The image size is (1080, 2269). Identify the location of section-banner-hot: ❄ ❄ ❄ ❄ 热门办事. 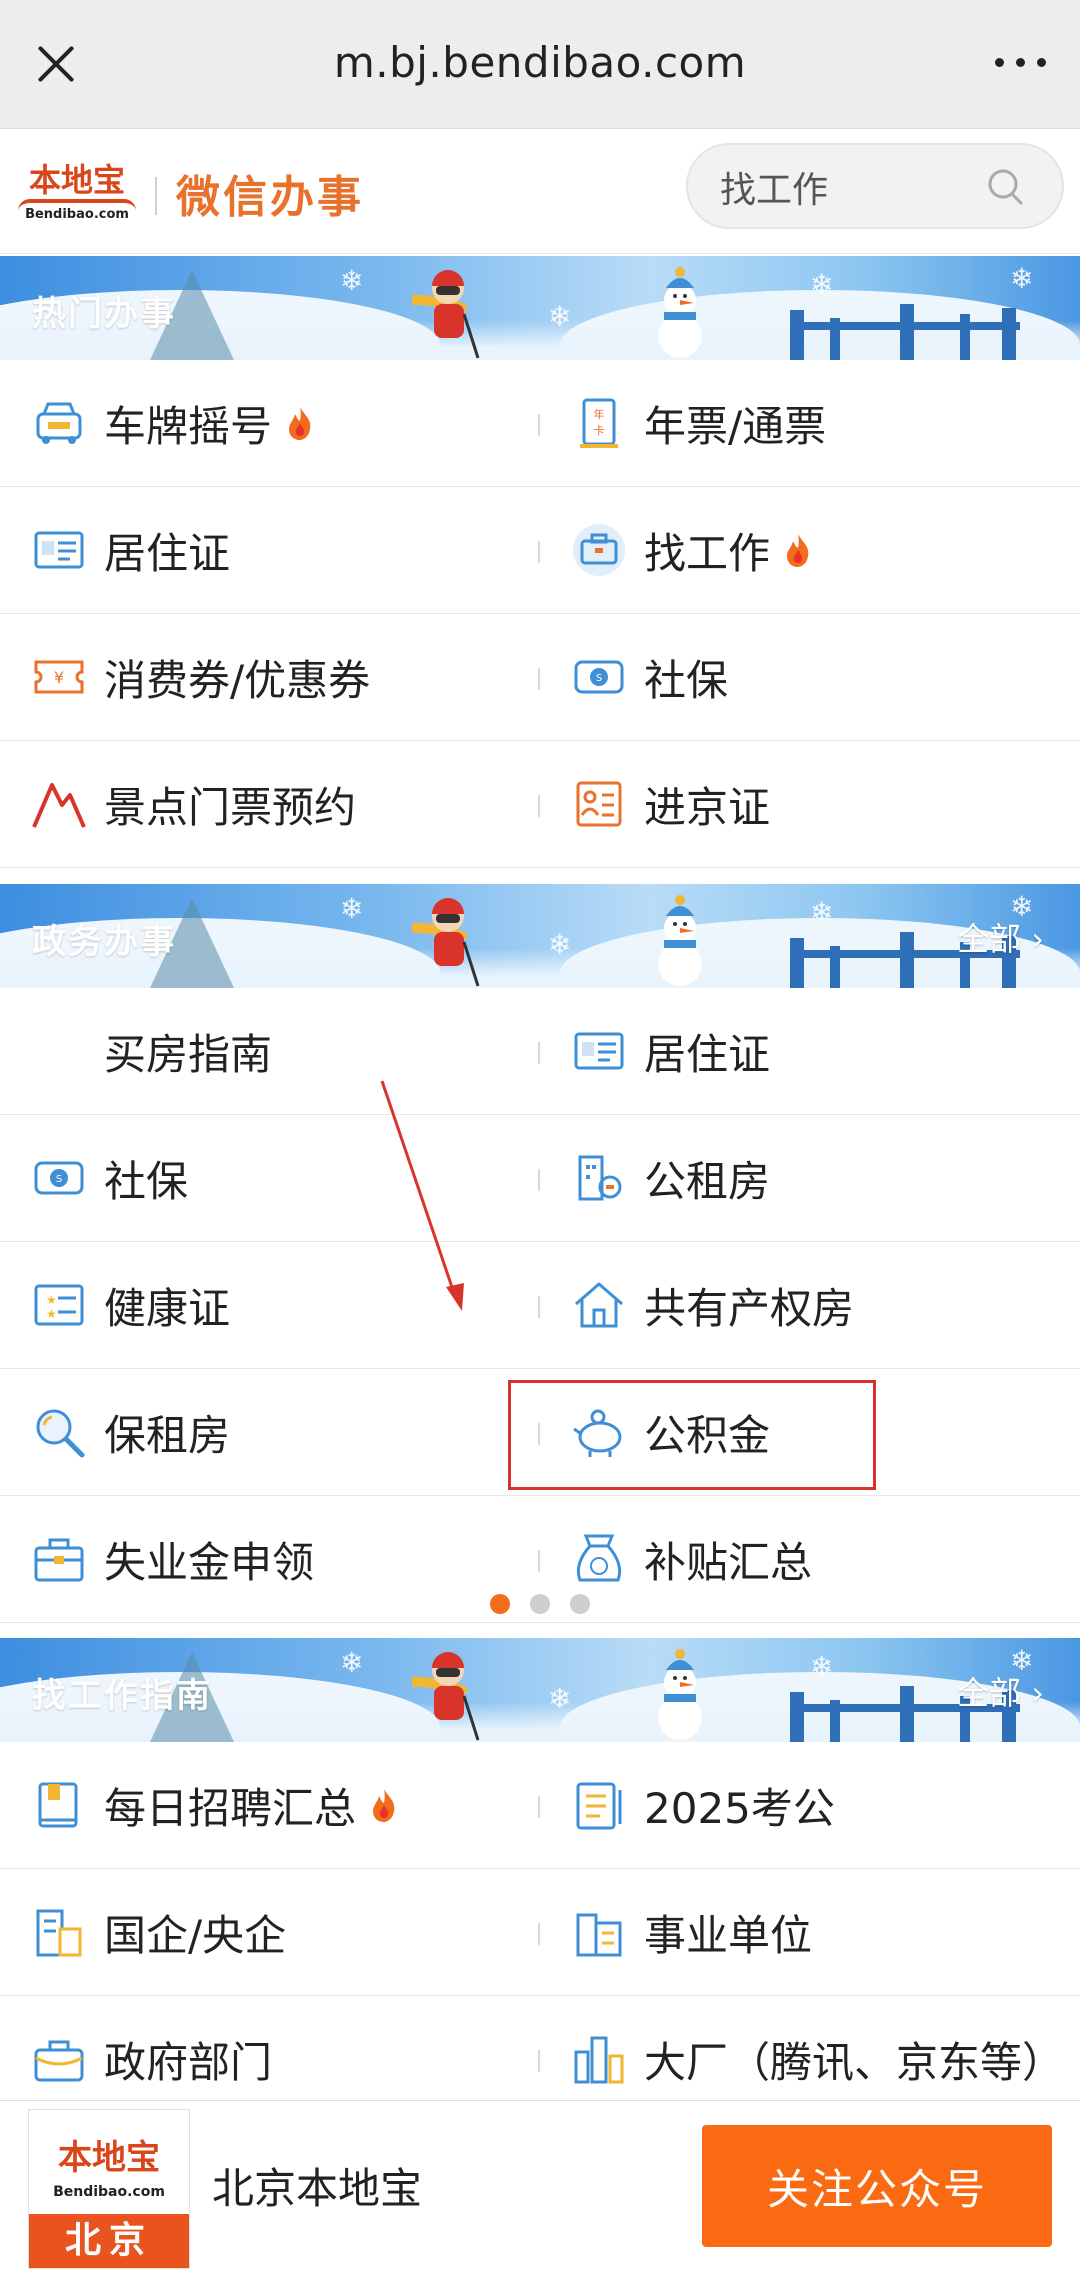
(540, 308).